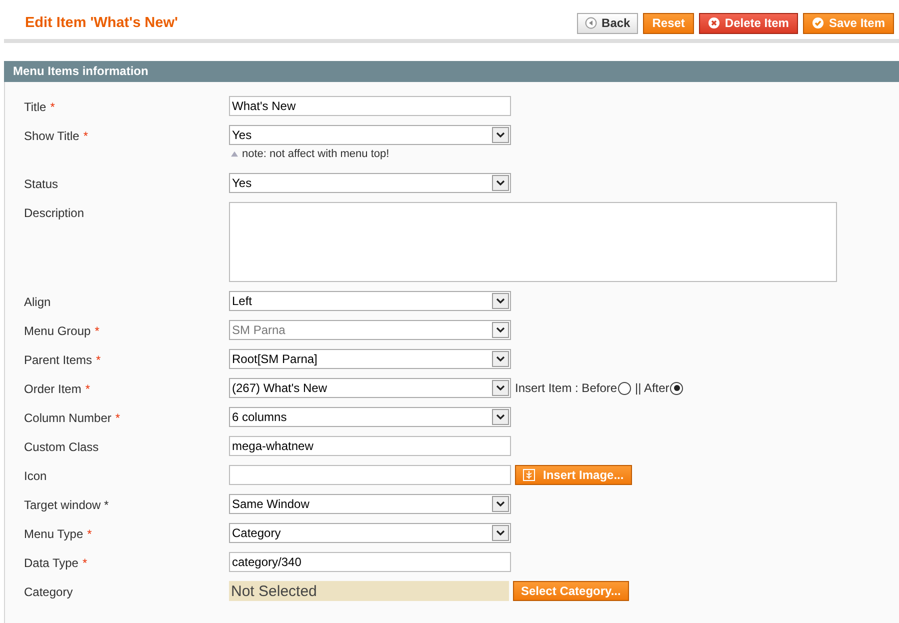 The width and height of the screenshot is (899, 623). What do you see at coordinates (35, 476) in the screenshot?
I see `field-label: Icon` at bounding box center [35, 476].